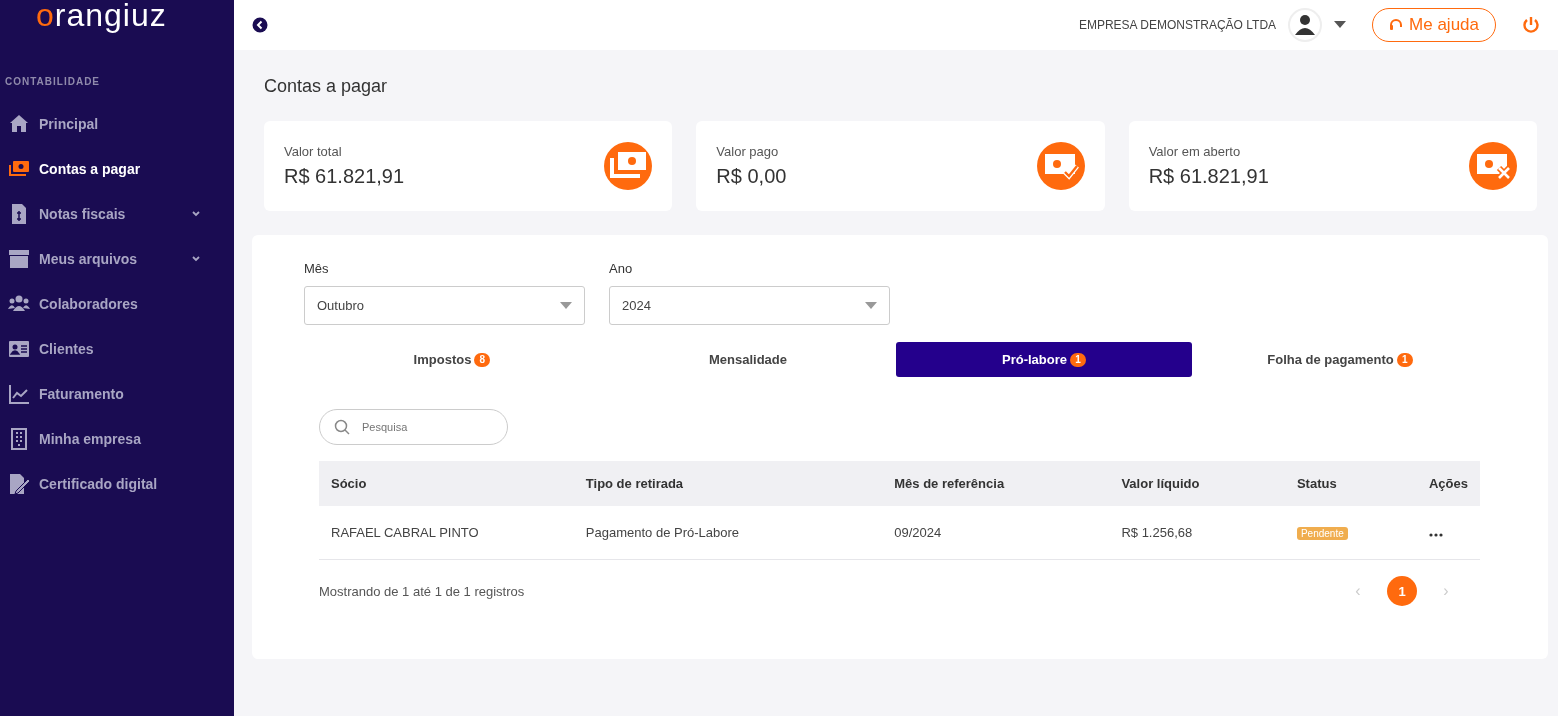 The width and height of the screenshot is (1558, 716). I want to click on card-label: Valor pago, so click(748, 151).